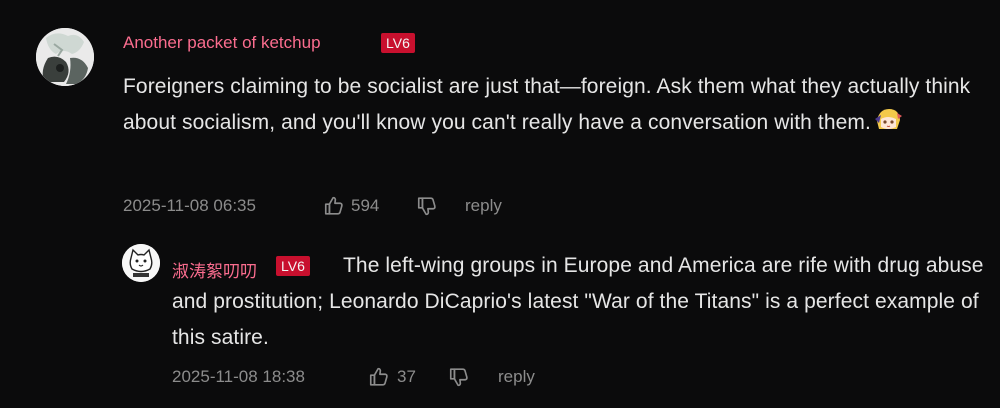 This screenshot has height=408, width=1000. Describe the element at coordinates (516, 377) in the screenshot. I see `reply-button: reply` at that location.